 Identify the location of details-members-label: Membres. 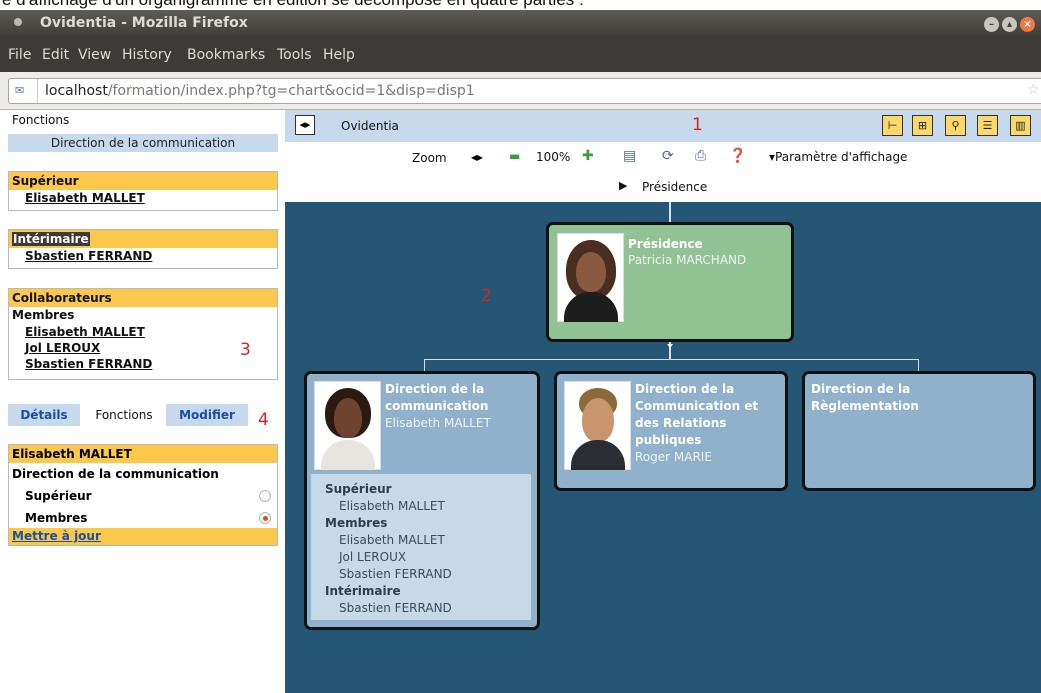
(356, 523).